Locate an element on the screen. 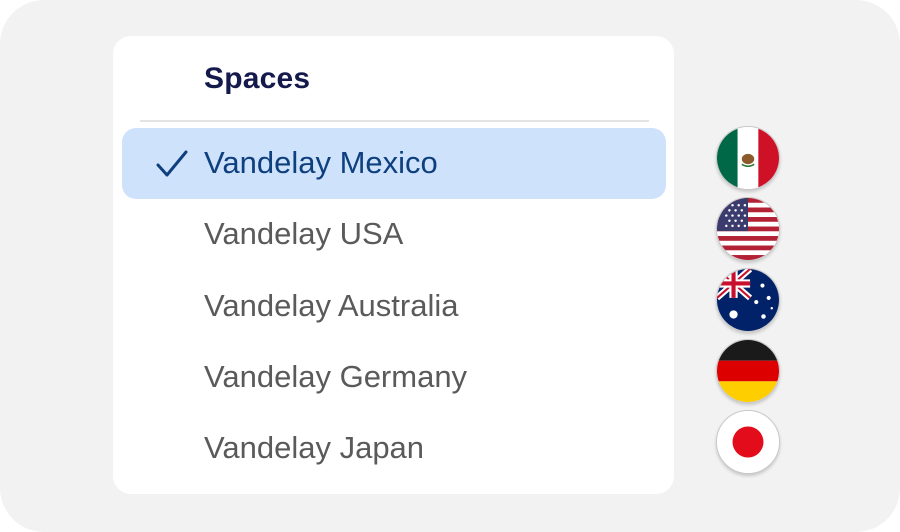 This screenshot has height=532, width=900. australia-flag-icon is located at coordinates (748, 300).